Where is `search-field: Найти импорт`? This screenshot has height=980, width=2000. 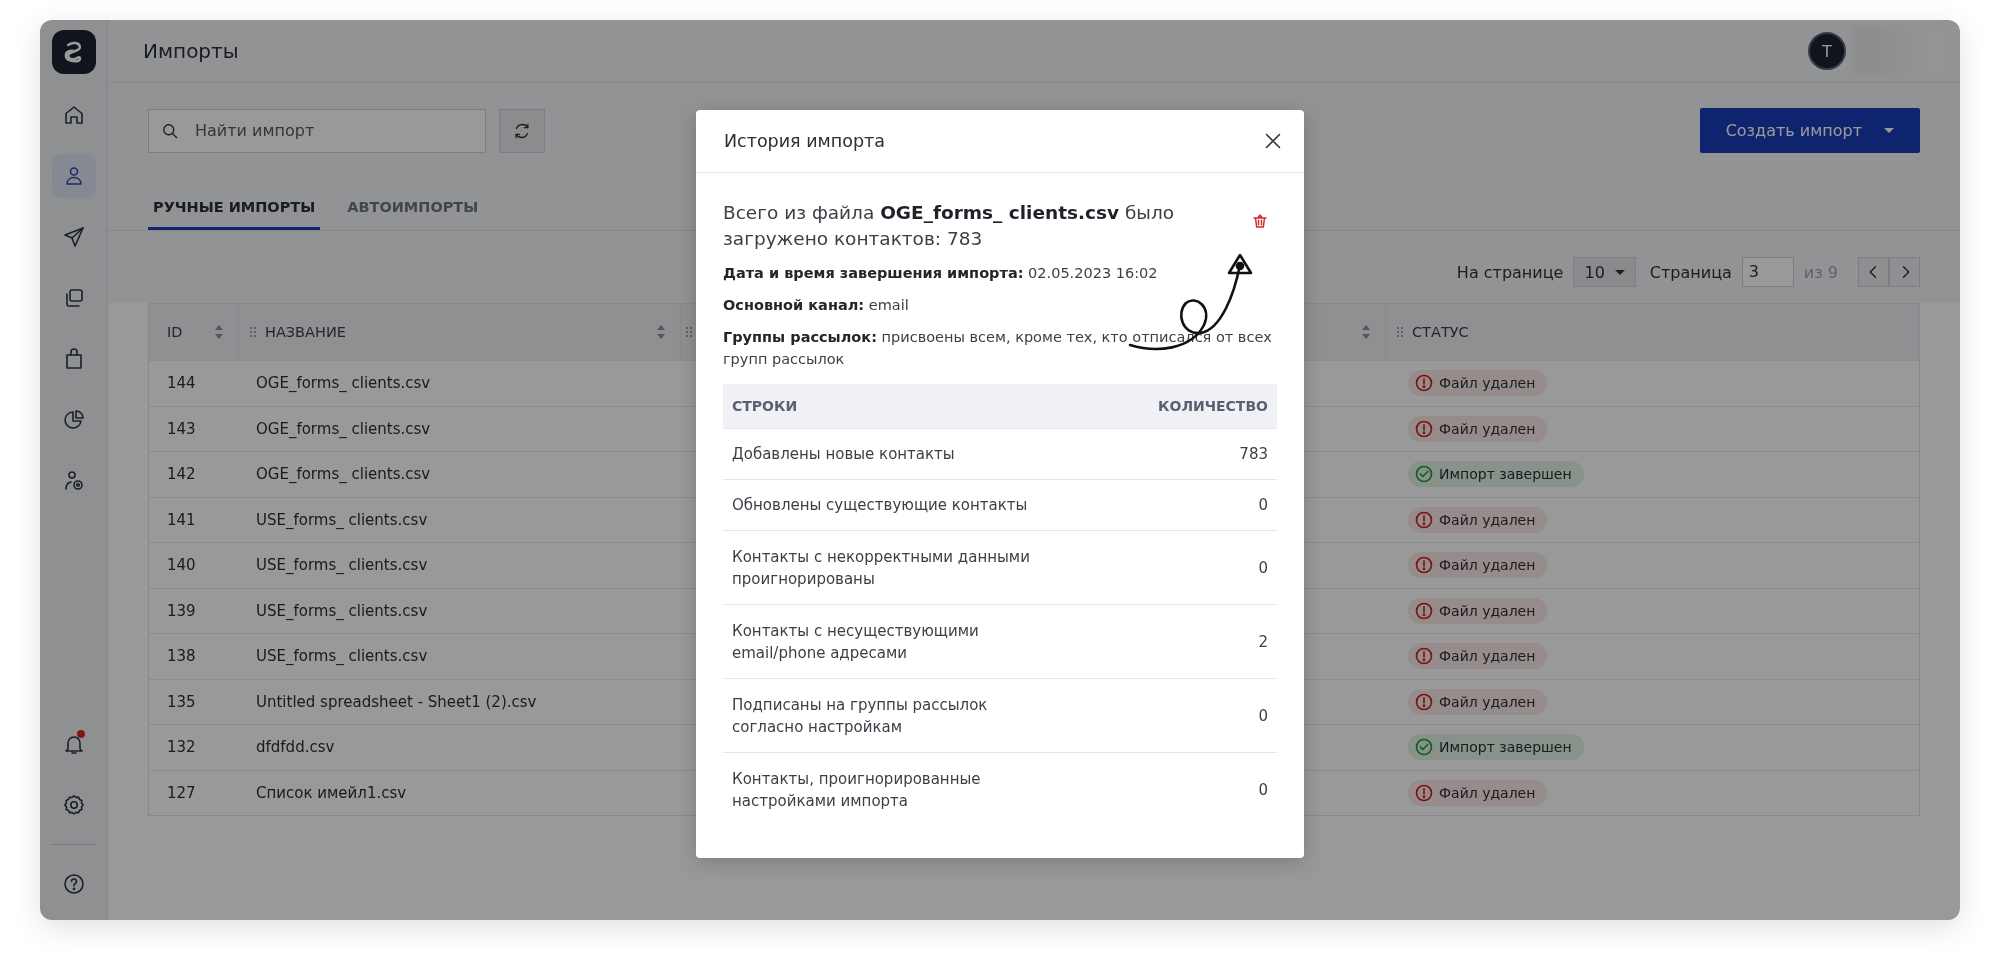 search-field: Найти импорт is located at coordinates (317, 130).